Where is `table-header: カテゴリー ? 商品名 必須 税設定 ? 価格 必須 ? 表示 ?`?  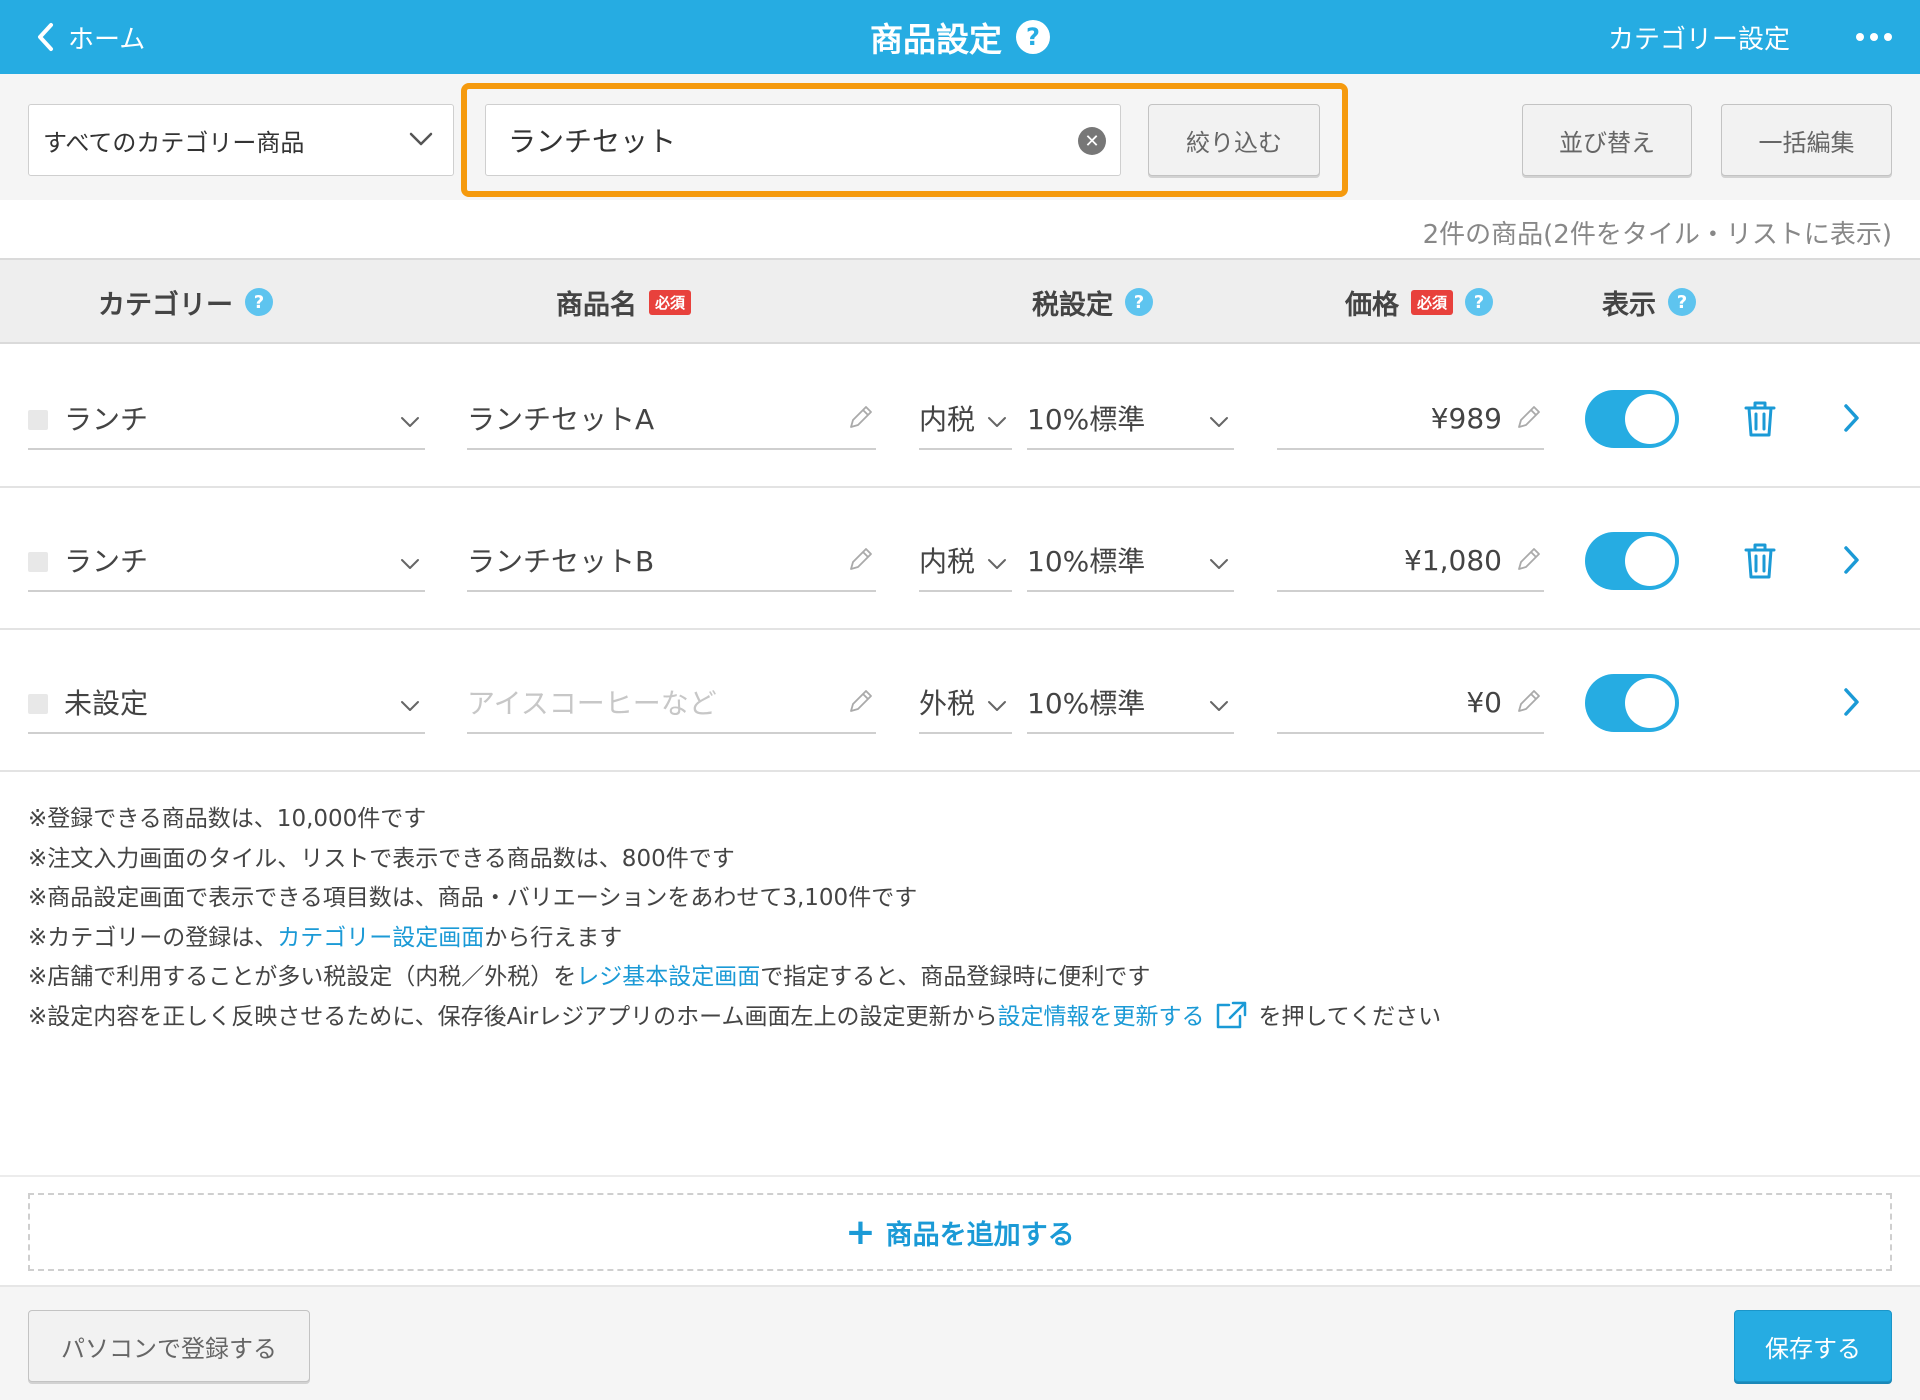
table-header: カテゴリー ? 商品名 必須 税設定 ? 価格 必須 ? 表示 ? is located at coordinates (960, 301).